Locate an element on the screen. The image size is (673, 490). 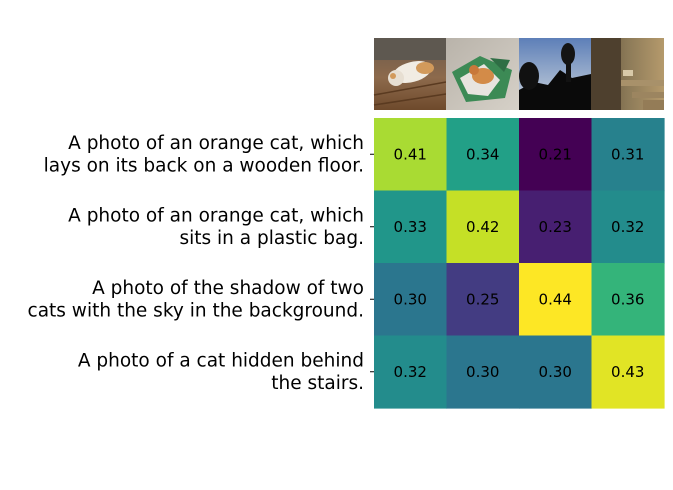
cat-behind-stairs-photo is located at coordinates (627, 74).